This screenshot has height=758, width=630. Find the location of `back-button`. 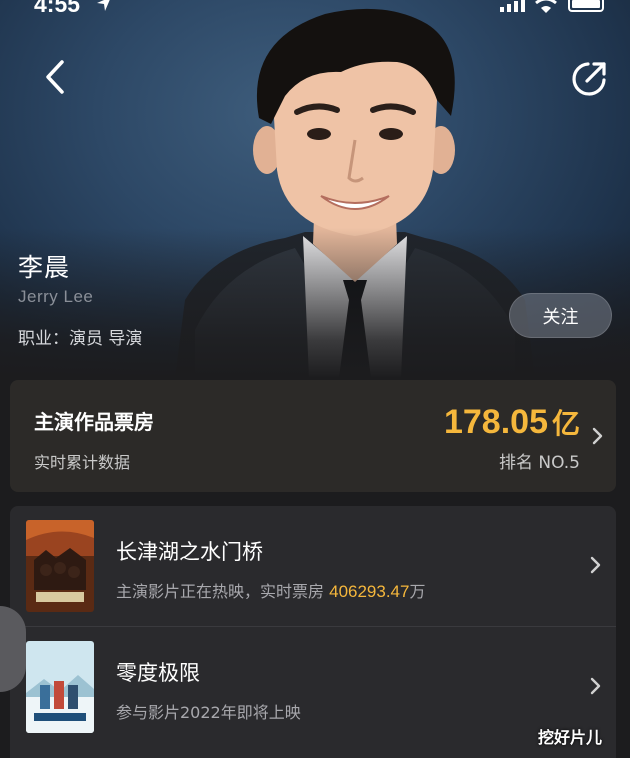

back-button is located at coordinates (57, 77).